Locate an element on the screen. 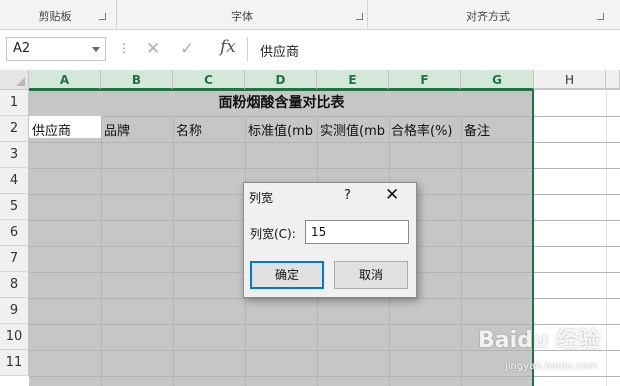  close-icon: ✕ is located at coordinates (392, 195).